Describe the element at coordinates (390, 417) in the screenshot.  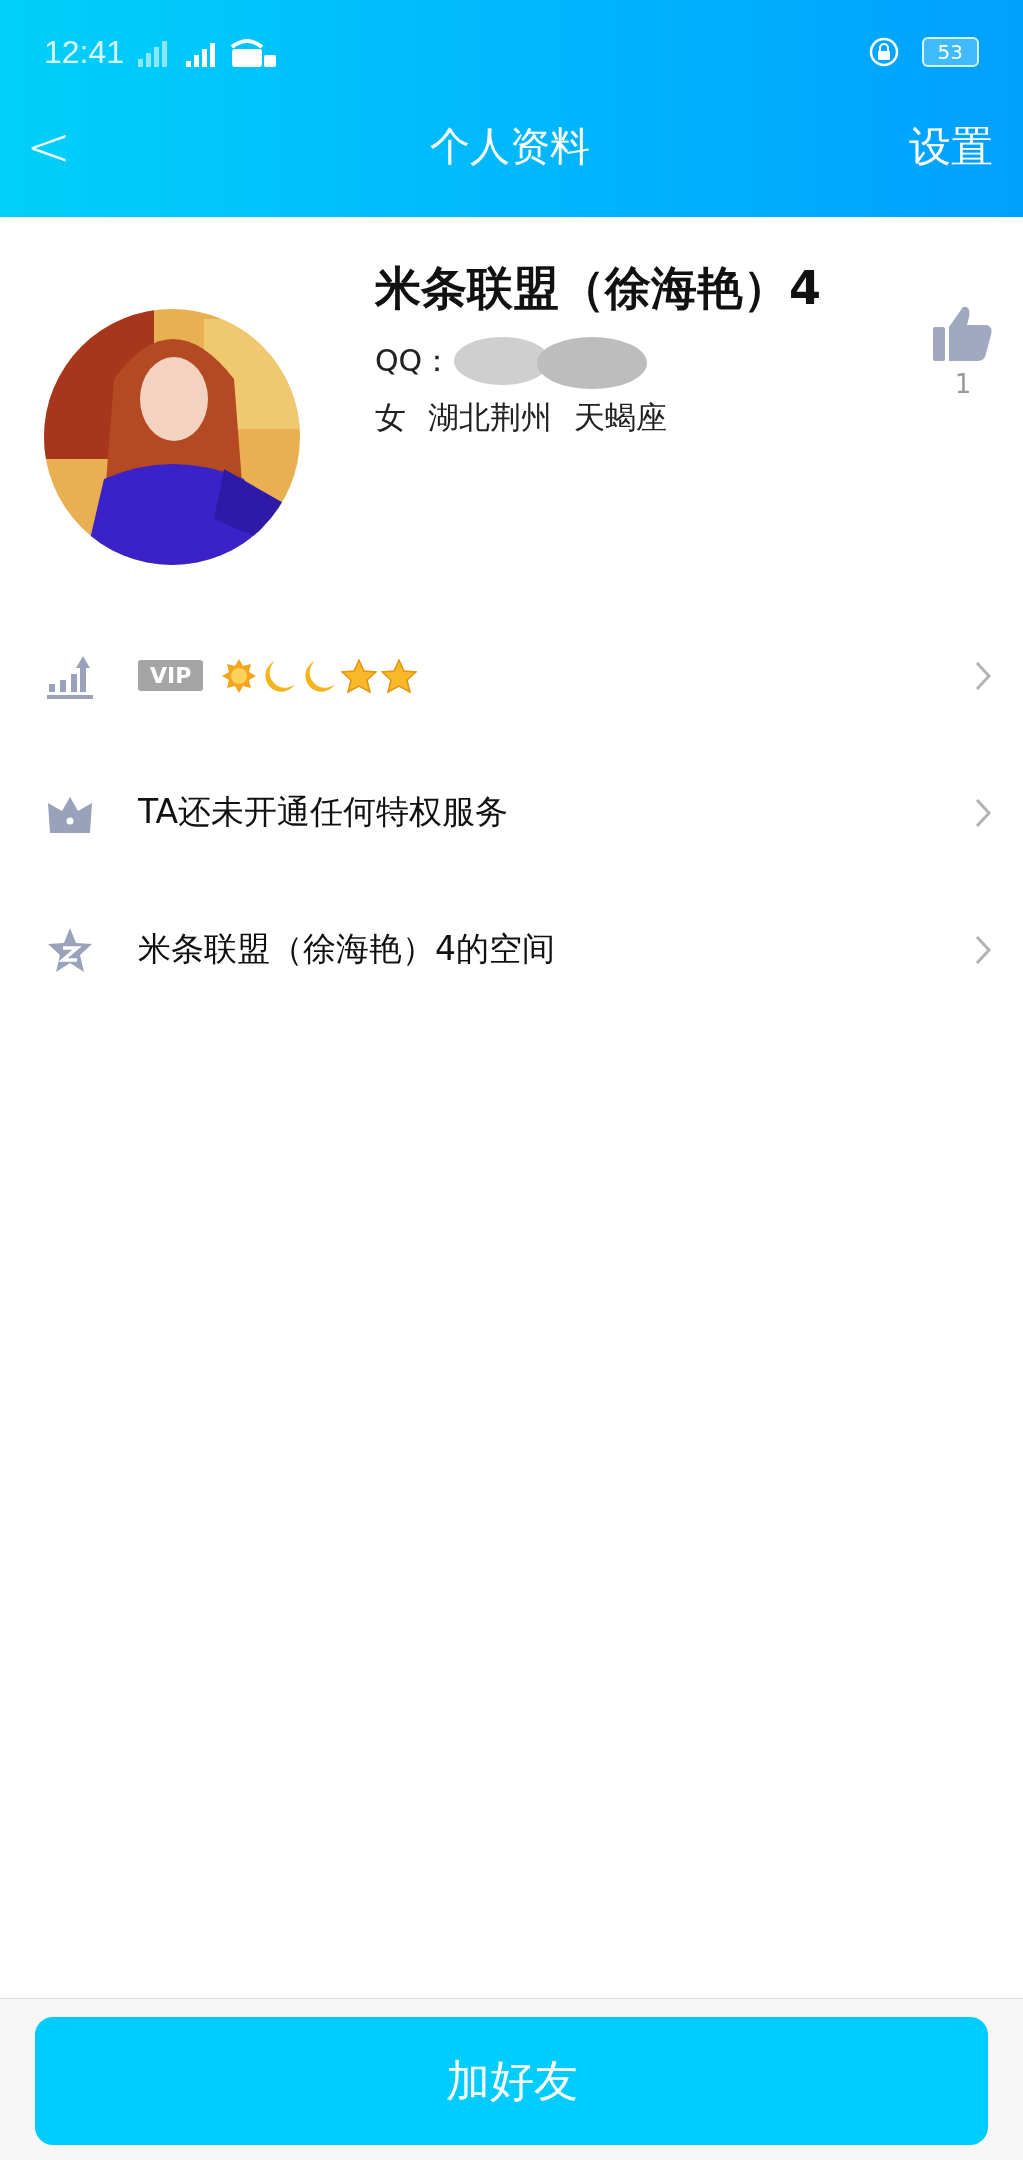
I see `gender-text: 女` at that location.